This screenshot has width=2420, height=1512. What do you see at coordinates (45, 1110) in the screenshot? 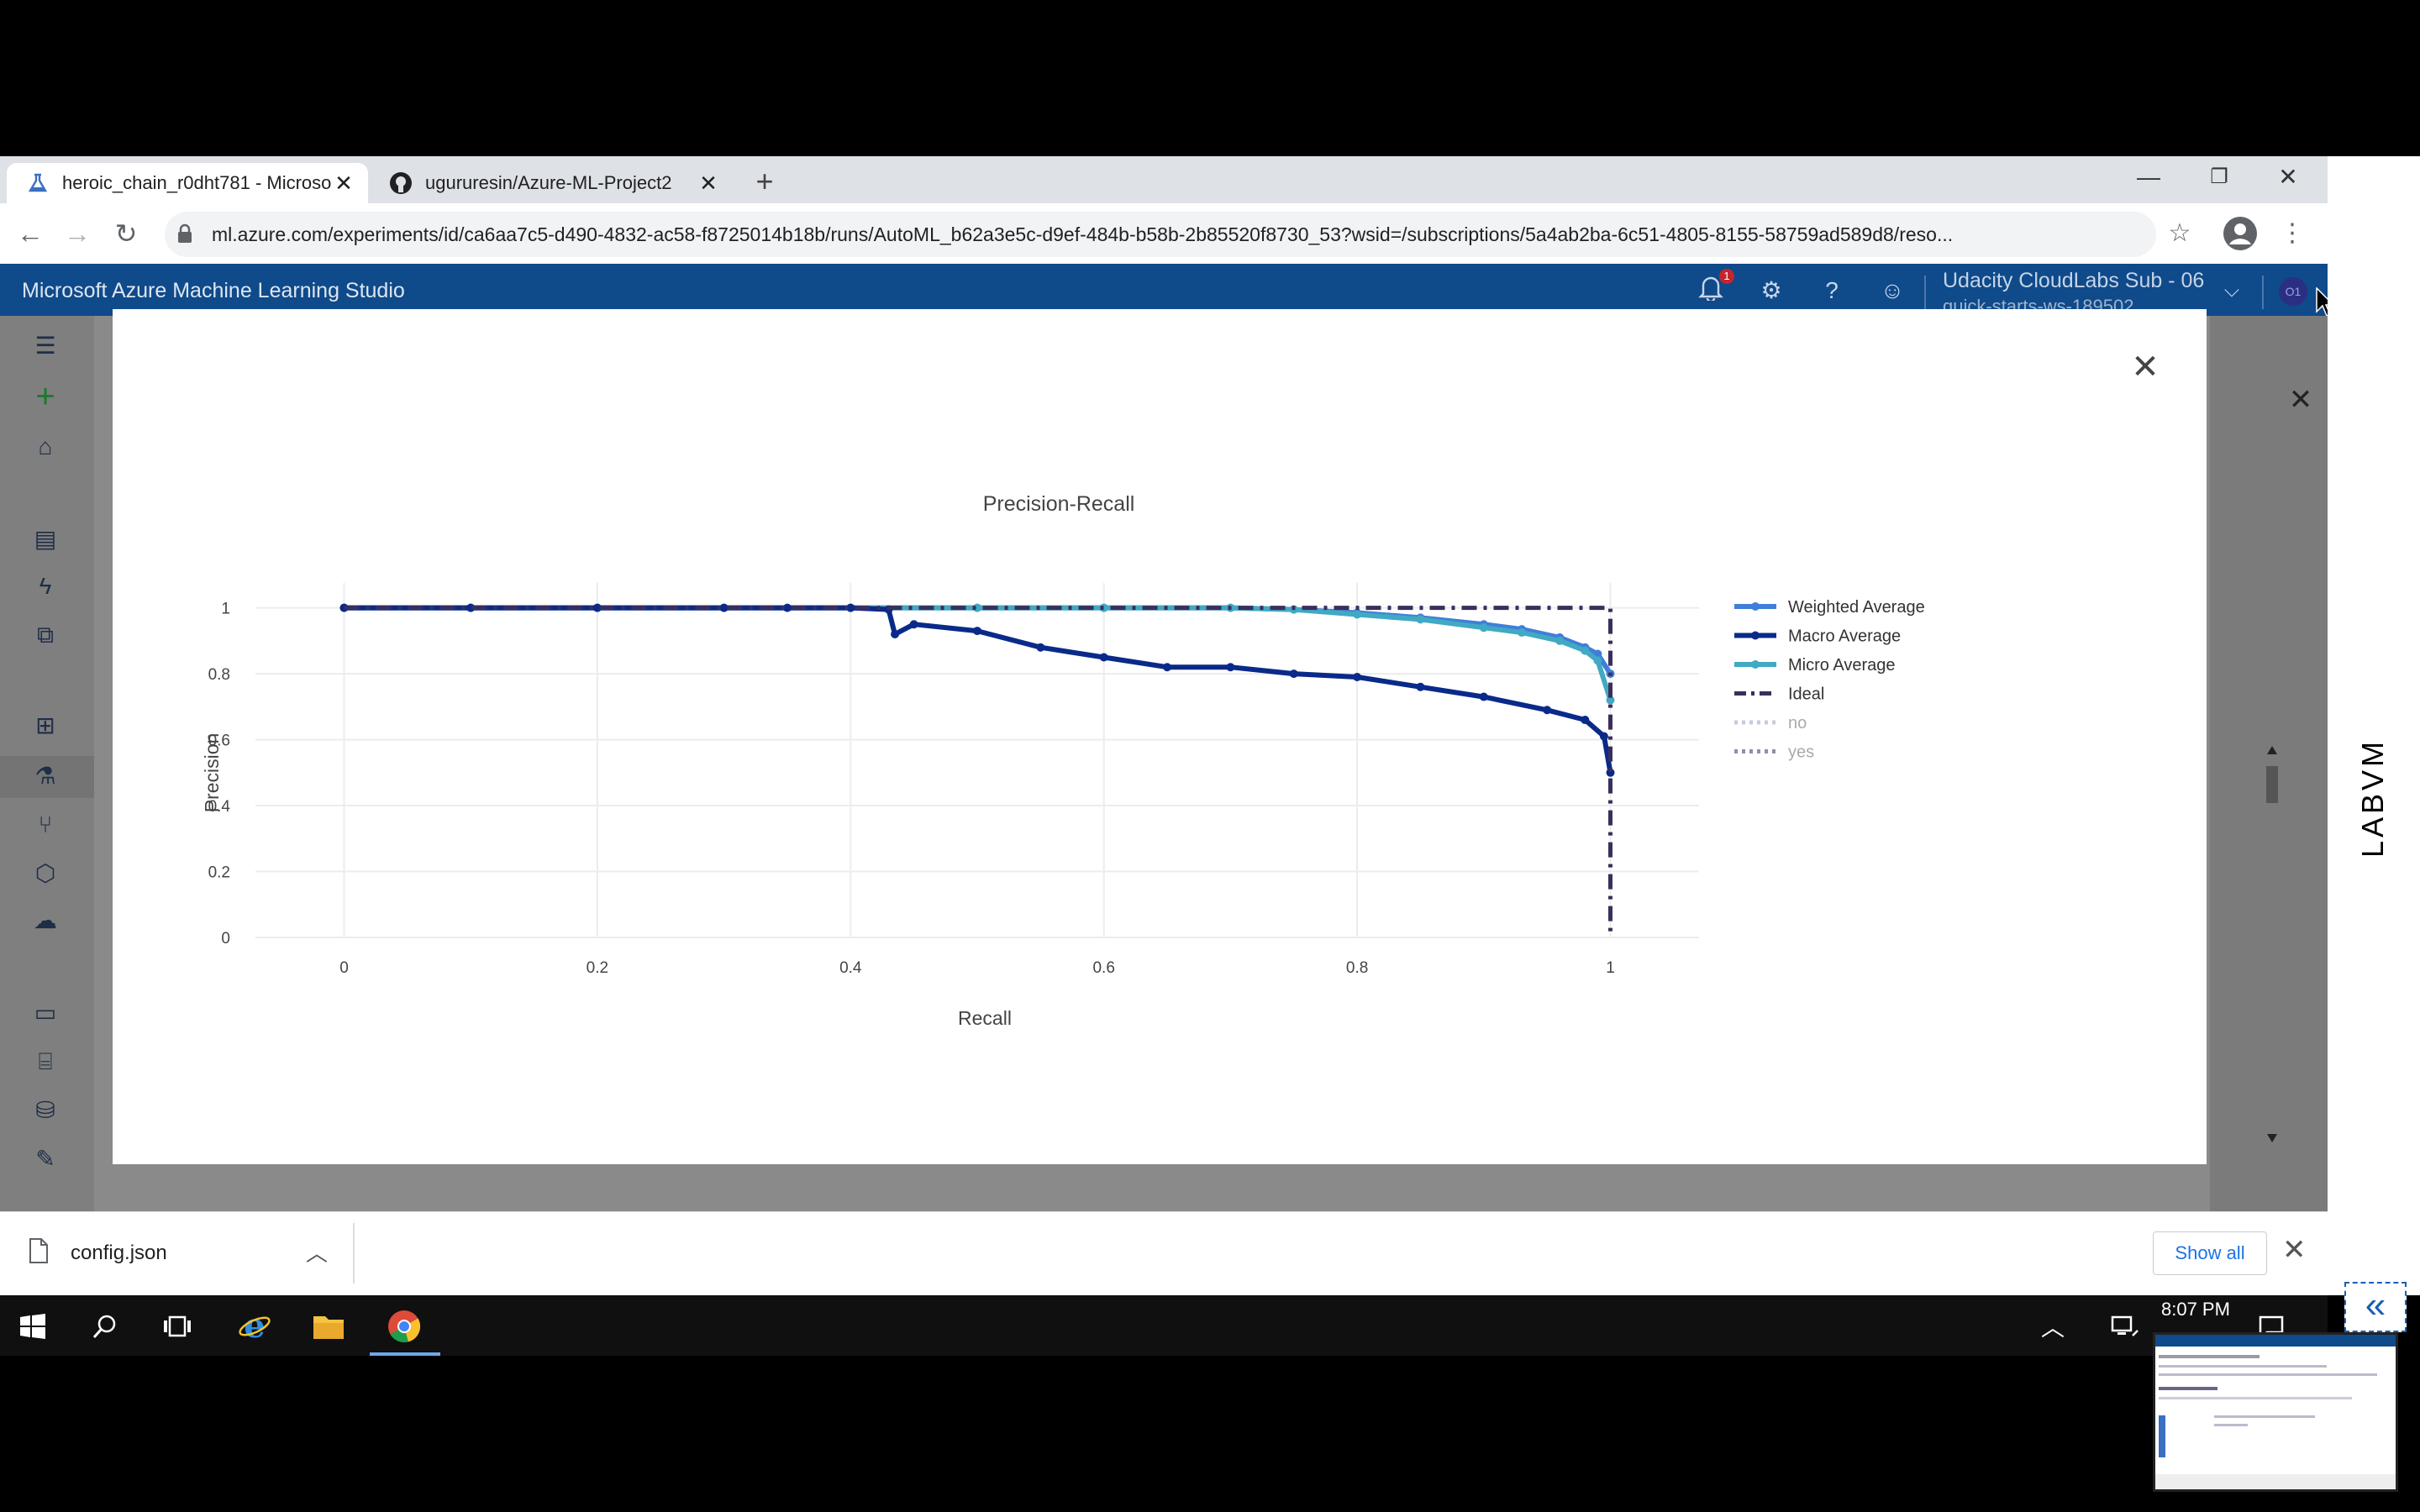
I see `datastores-icon: ⛁` at bounding box center [45, 1110].